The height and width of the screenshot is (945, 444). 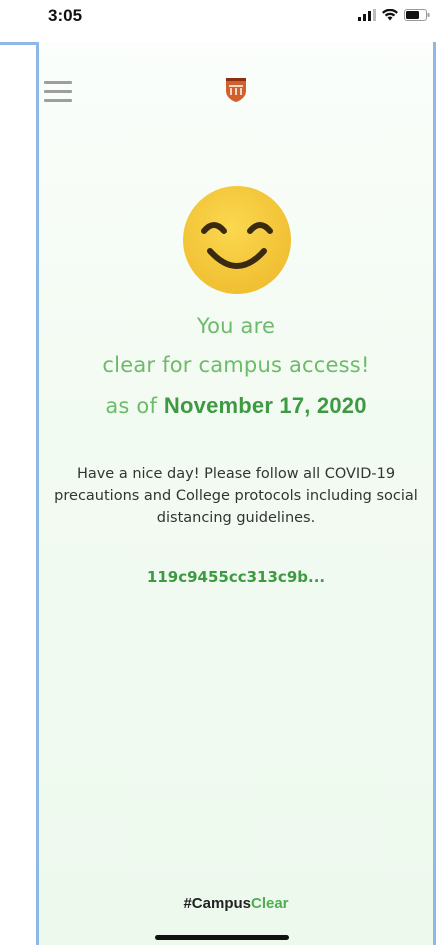 I want to click on home-indicator, so click(x=222, y=937).